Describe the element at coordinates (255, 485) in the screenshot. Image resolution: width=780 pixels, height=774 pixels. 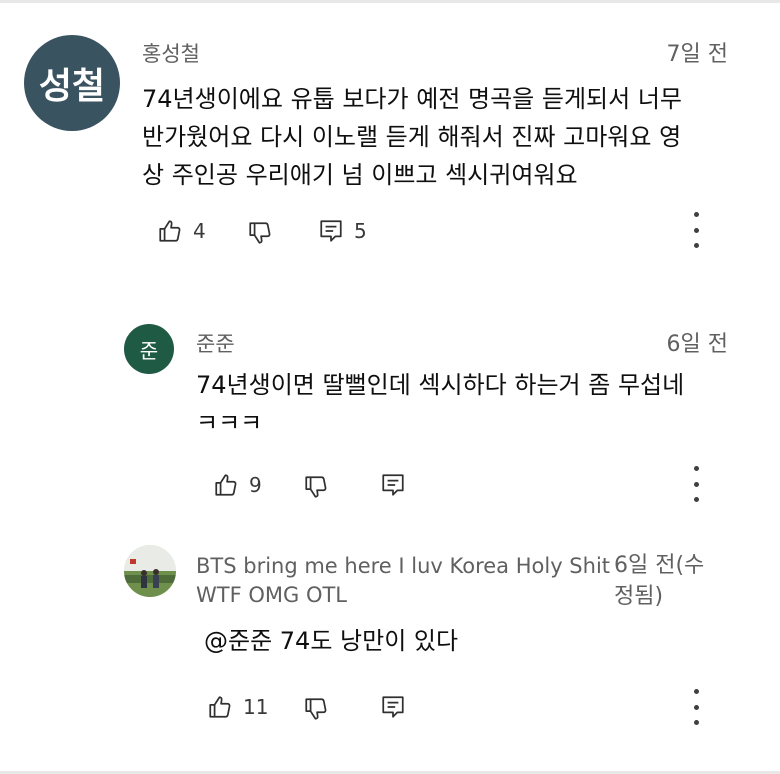
I see `like-count: 9` at that location.